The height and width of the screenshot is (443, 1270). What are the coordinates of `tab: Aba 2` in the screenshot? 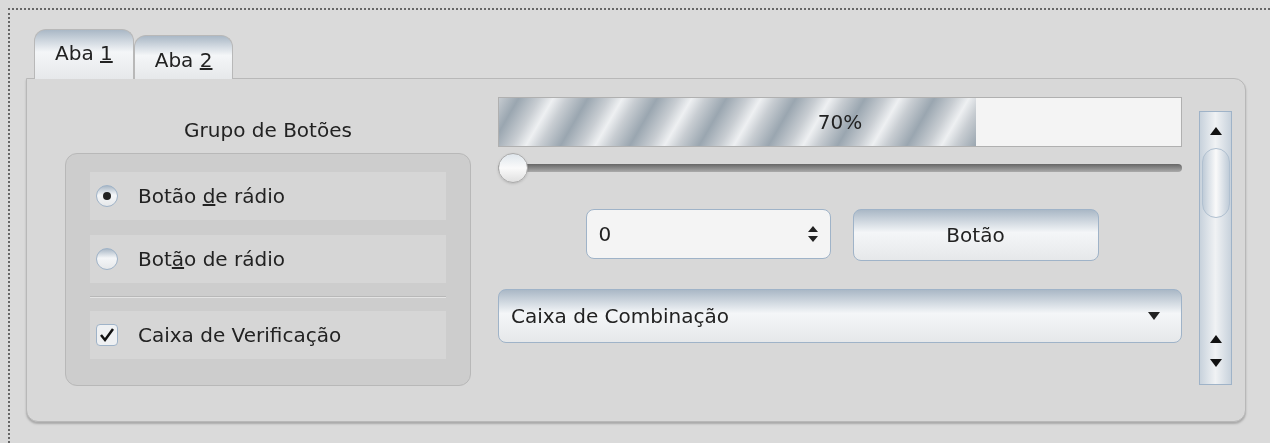 It's located at (183, 57).